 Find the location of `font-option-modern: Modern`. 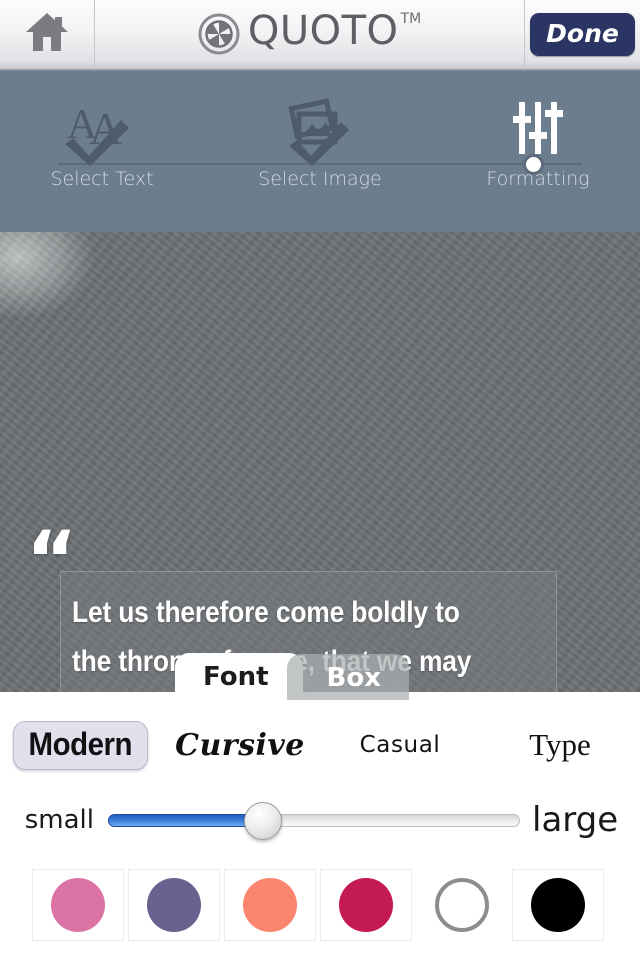

font-option-modern: Modern is located at coordinates (80, 745).